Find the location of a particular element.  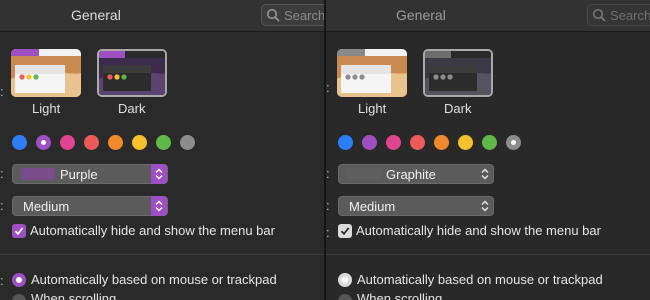

highlight-color-popup: Purple is located at coordinates (90, 174).